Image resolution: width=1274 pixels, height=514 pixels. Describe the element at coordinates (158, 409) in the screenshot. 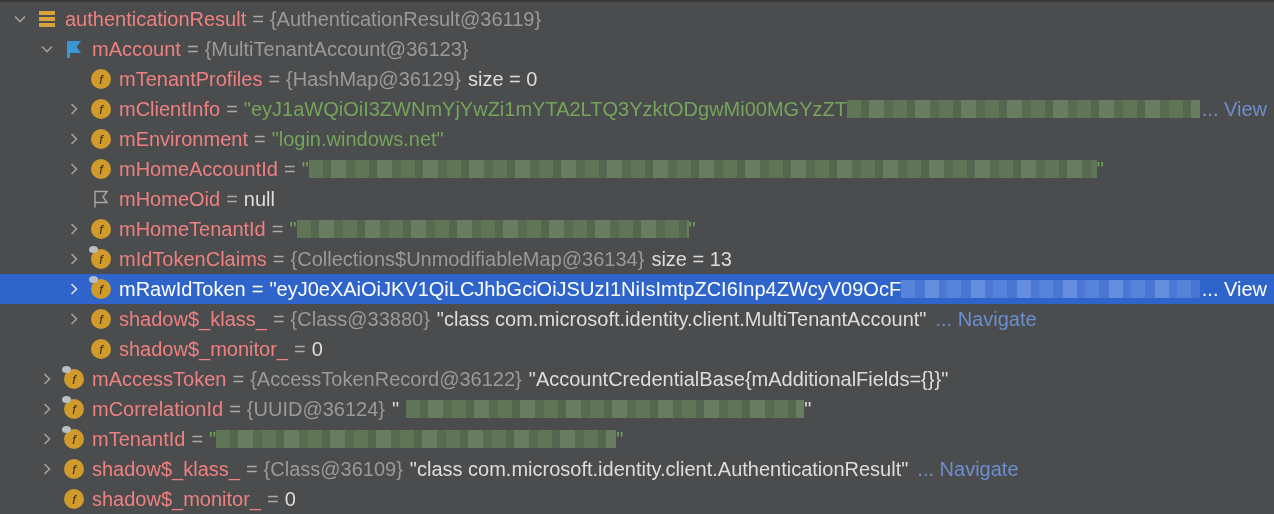

I see `variable-name: mCorrelationId` at that location.